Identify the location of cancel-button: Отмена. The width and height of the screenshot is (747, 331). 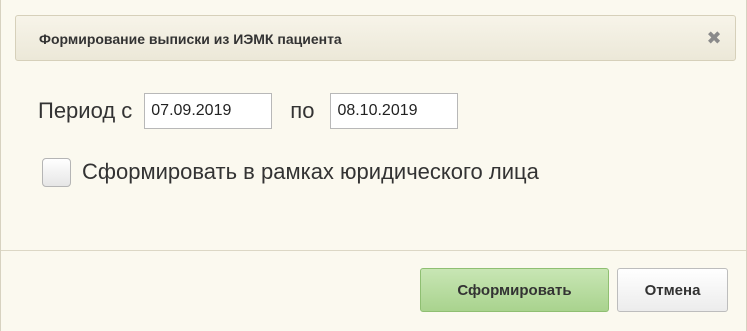
(672, 290).